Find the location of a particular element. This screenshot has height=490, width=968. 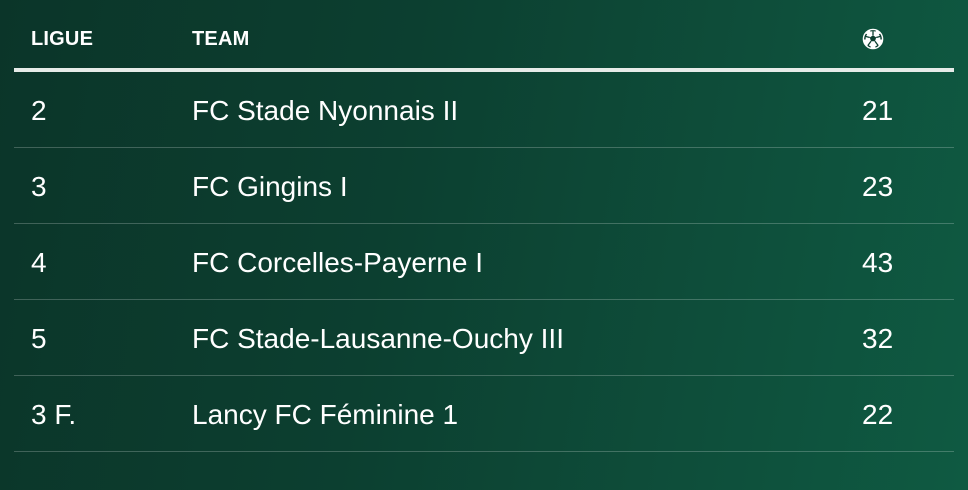

team-cell: FC Gingins I is located at coordinates (270, 186).